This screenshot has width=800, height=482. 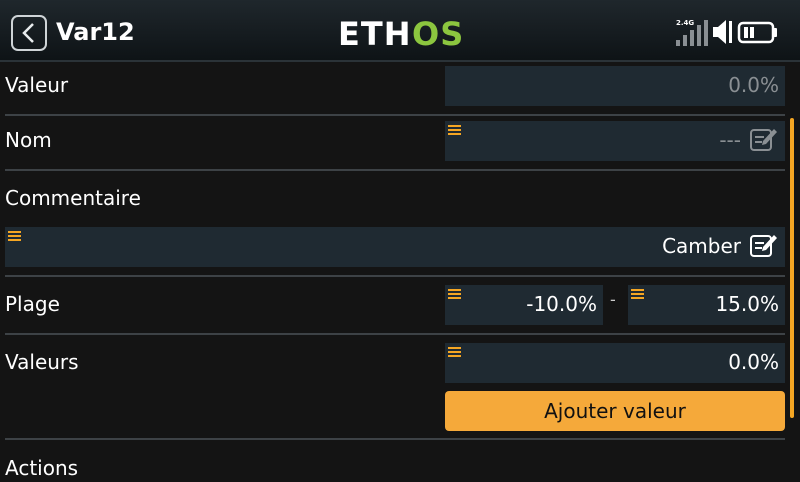 I want to click on ethos-logo: ETH OS, so click(x=400, y=32).